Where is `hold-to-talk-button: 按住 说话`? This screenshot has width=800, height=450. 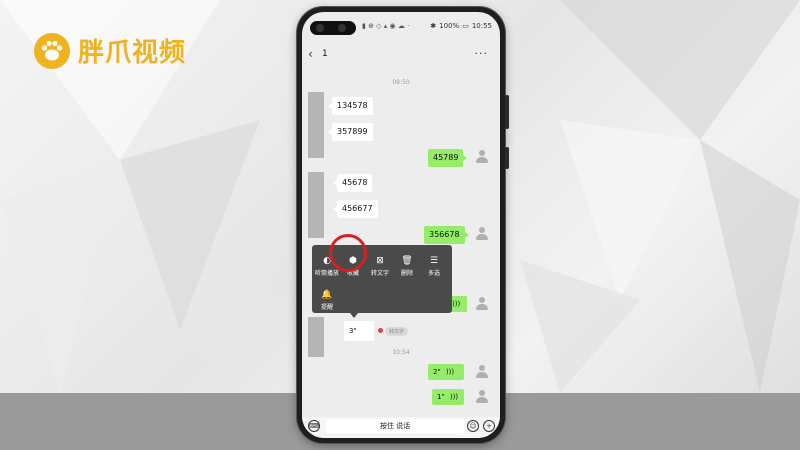 hold-to-talk-button: 按住 说话 is located at coordinates (395, 426).